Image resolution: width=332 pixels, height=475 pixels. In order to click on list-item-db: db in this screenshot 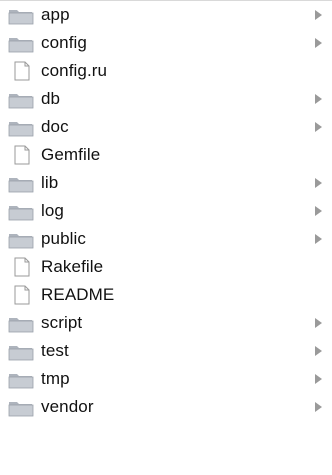, I will do `click(166, 99)`.